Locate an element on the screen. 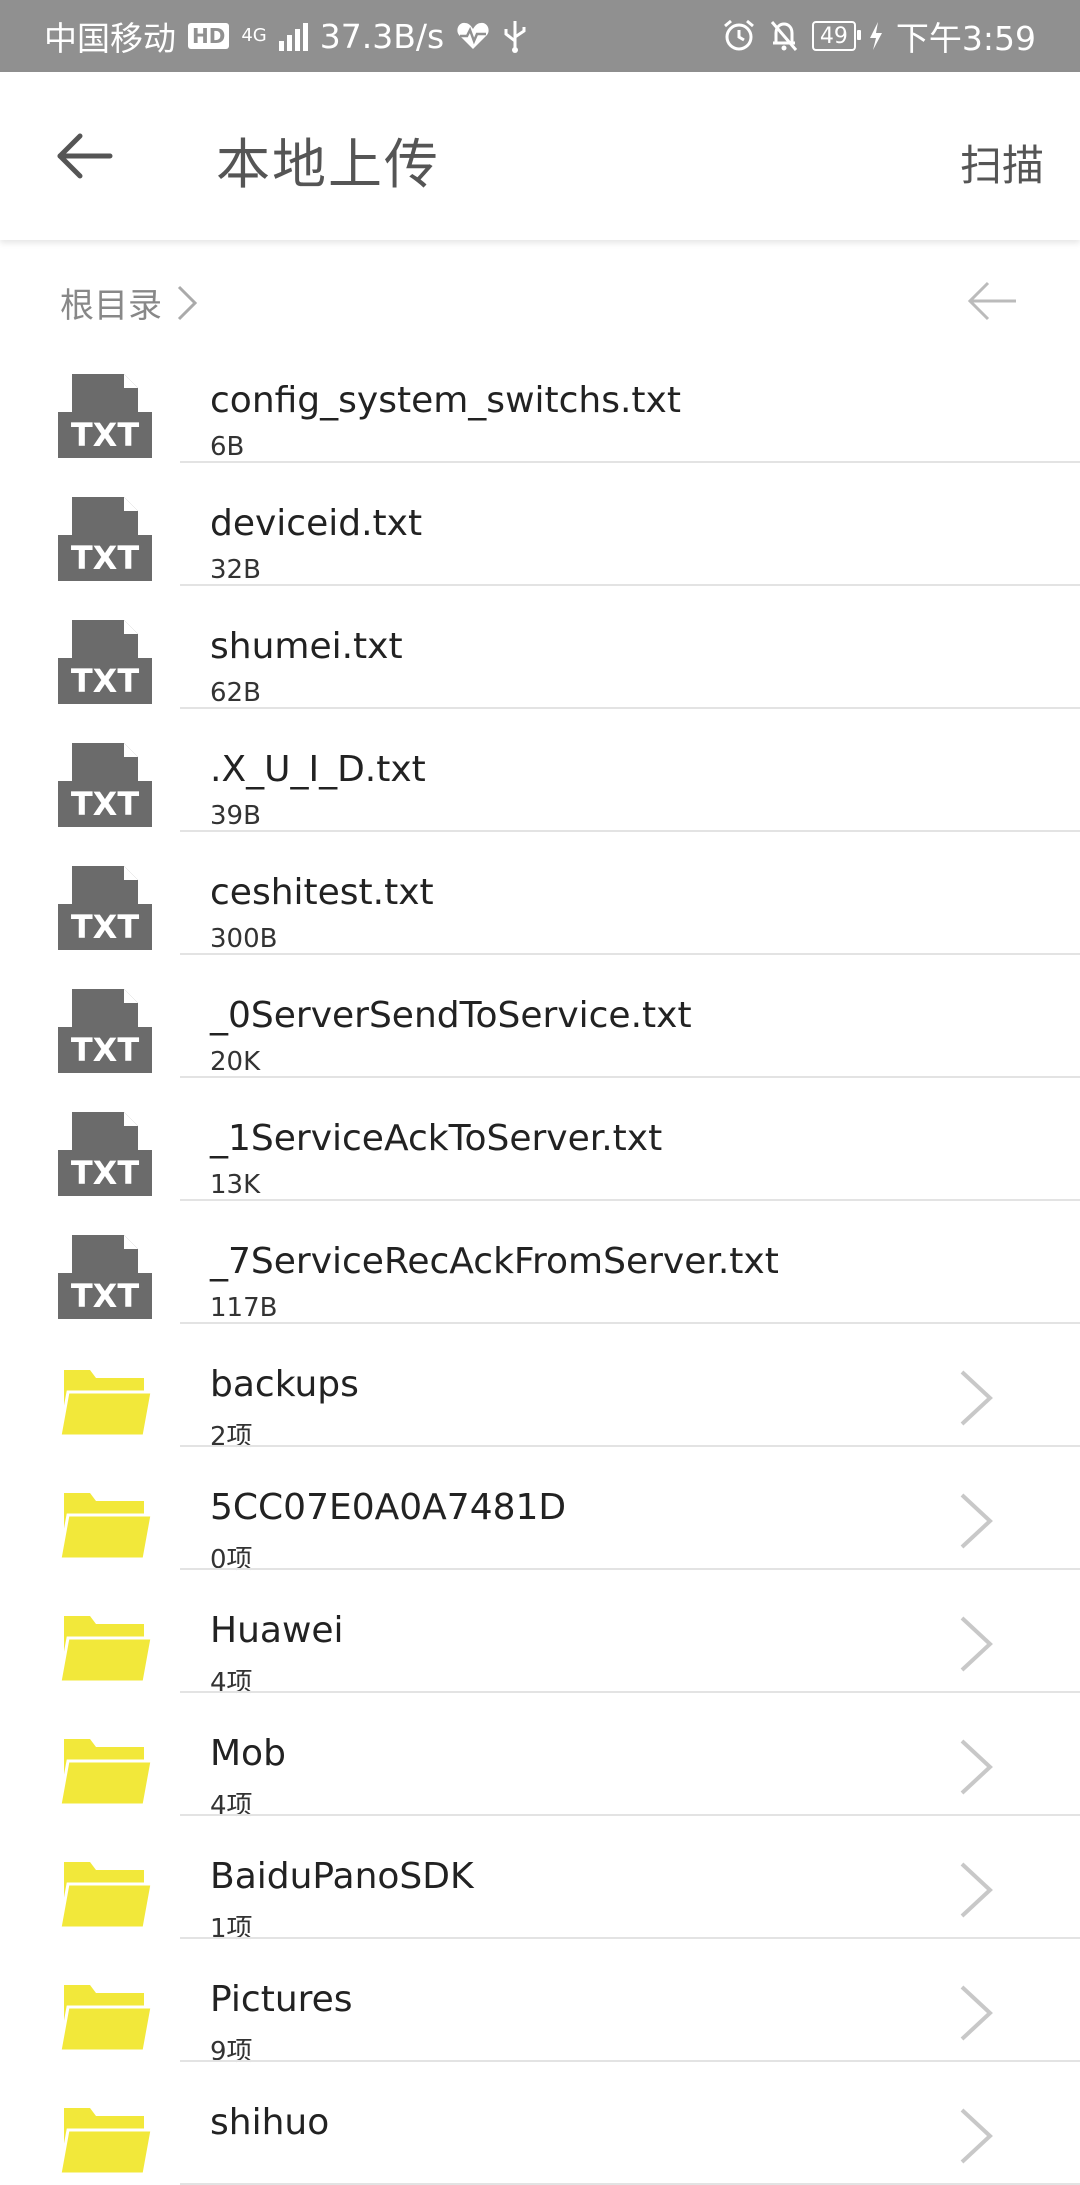 The width and height of the screenshot is (1080, 2185). file-name: Huawei is located at coordinates (277, 1630).